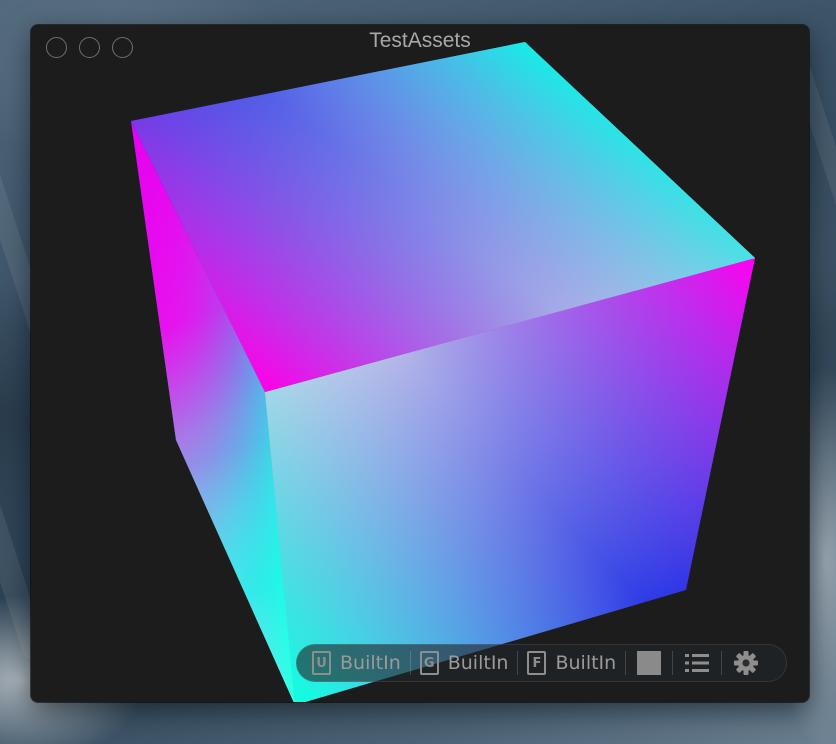 Image resolution: width=836 pixels, height=744 pixels. I want to click on bottom-toolbar: U BuiltIn G BuiltIn F BuiltIn, so click(541, 663).